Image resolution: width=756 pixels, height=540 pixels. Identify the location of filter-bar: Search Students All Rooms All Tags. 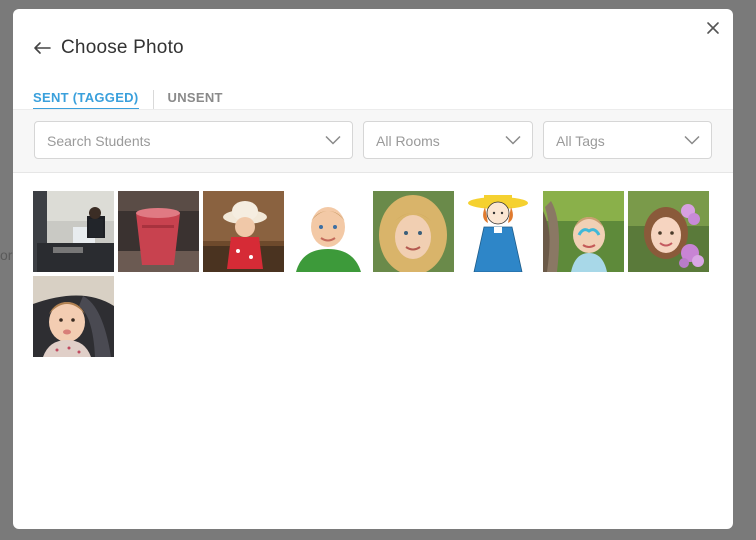
(373, 141).